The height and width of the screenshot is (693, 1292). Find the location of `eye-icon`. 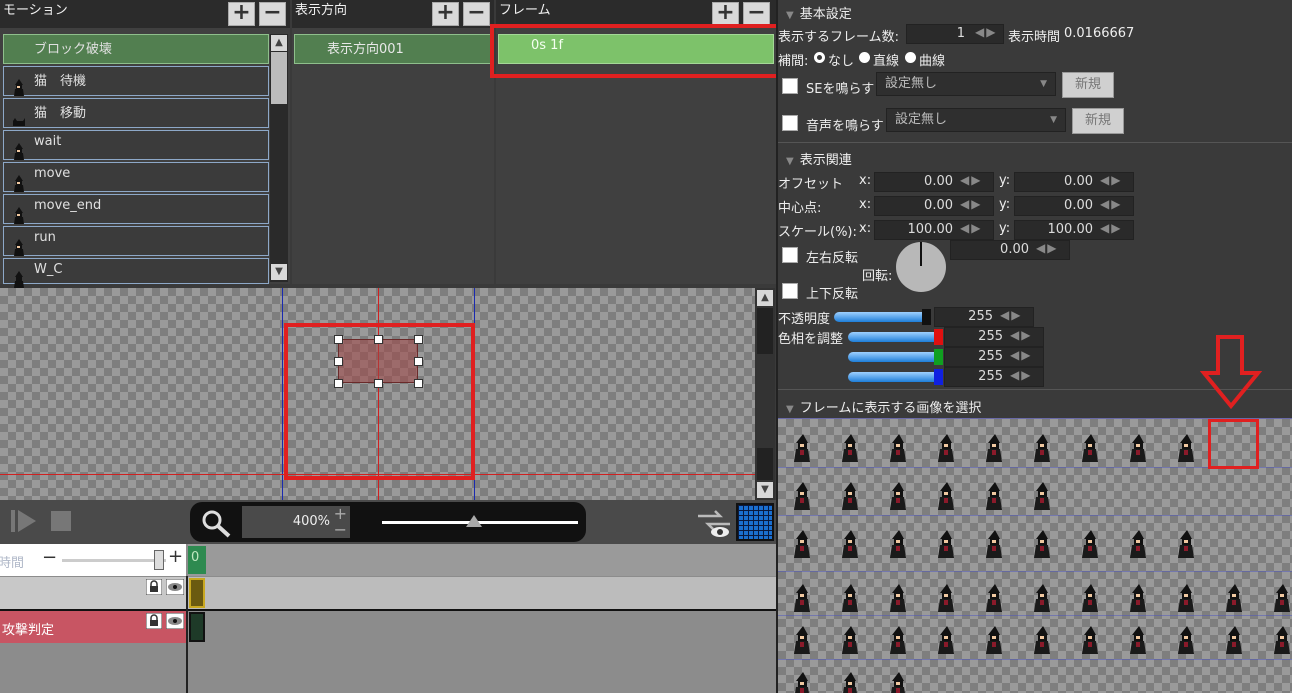

eye-icon is located at coordinates (175, 621).